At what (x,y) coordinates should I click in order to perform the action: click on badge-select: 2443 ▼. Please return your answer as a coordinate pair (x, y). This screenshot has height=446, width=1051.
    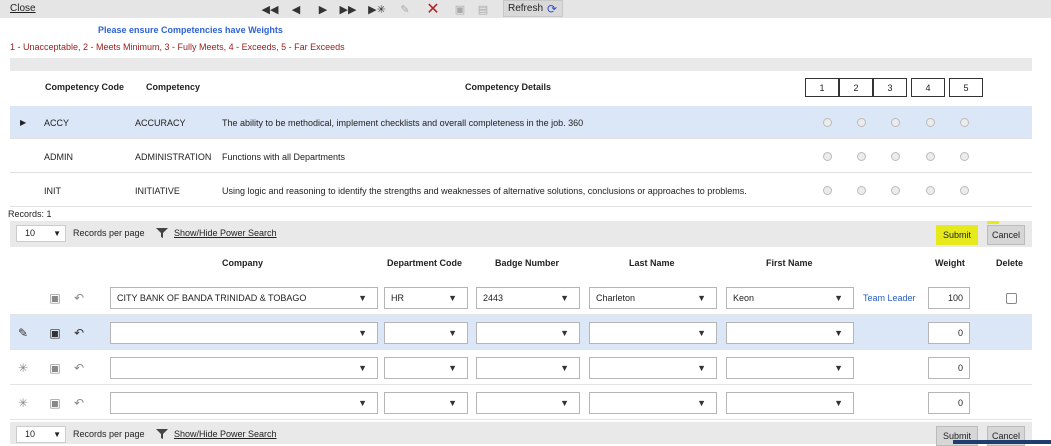
    Looking at the image, I should click on (528, 298).